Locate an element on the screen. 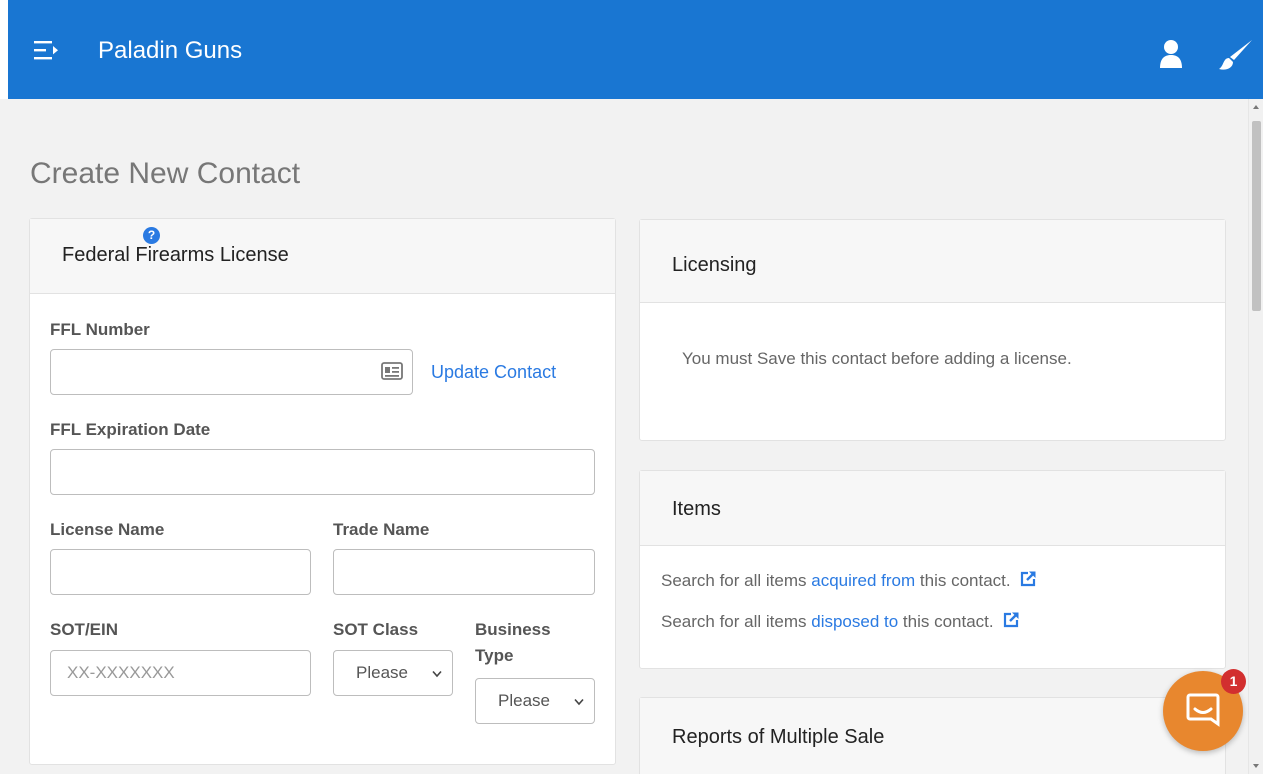  license-name-input is located at coordinates (180, 572).